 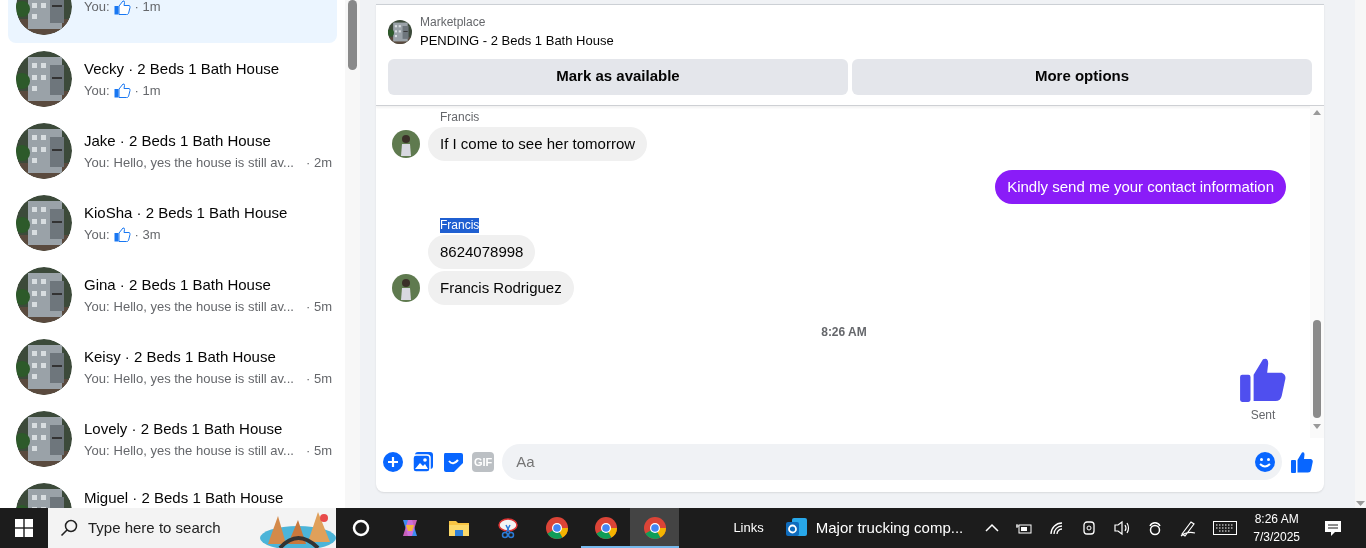 What do you see at coordinates (1155, 528) in the screenshot?
I see `sync-icon` at bounding box center [1155, 528].